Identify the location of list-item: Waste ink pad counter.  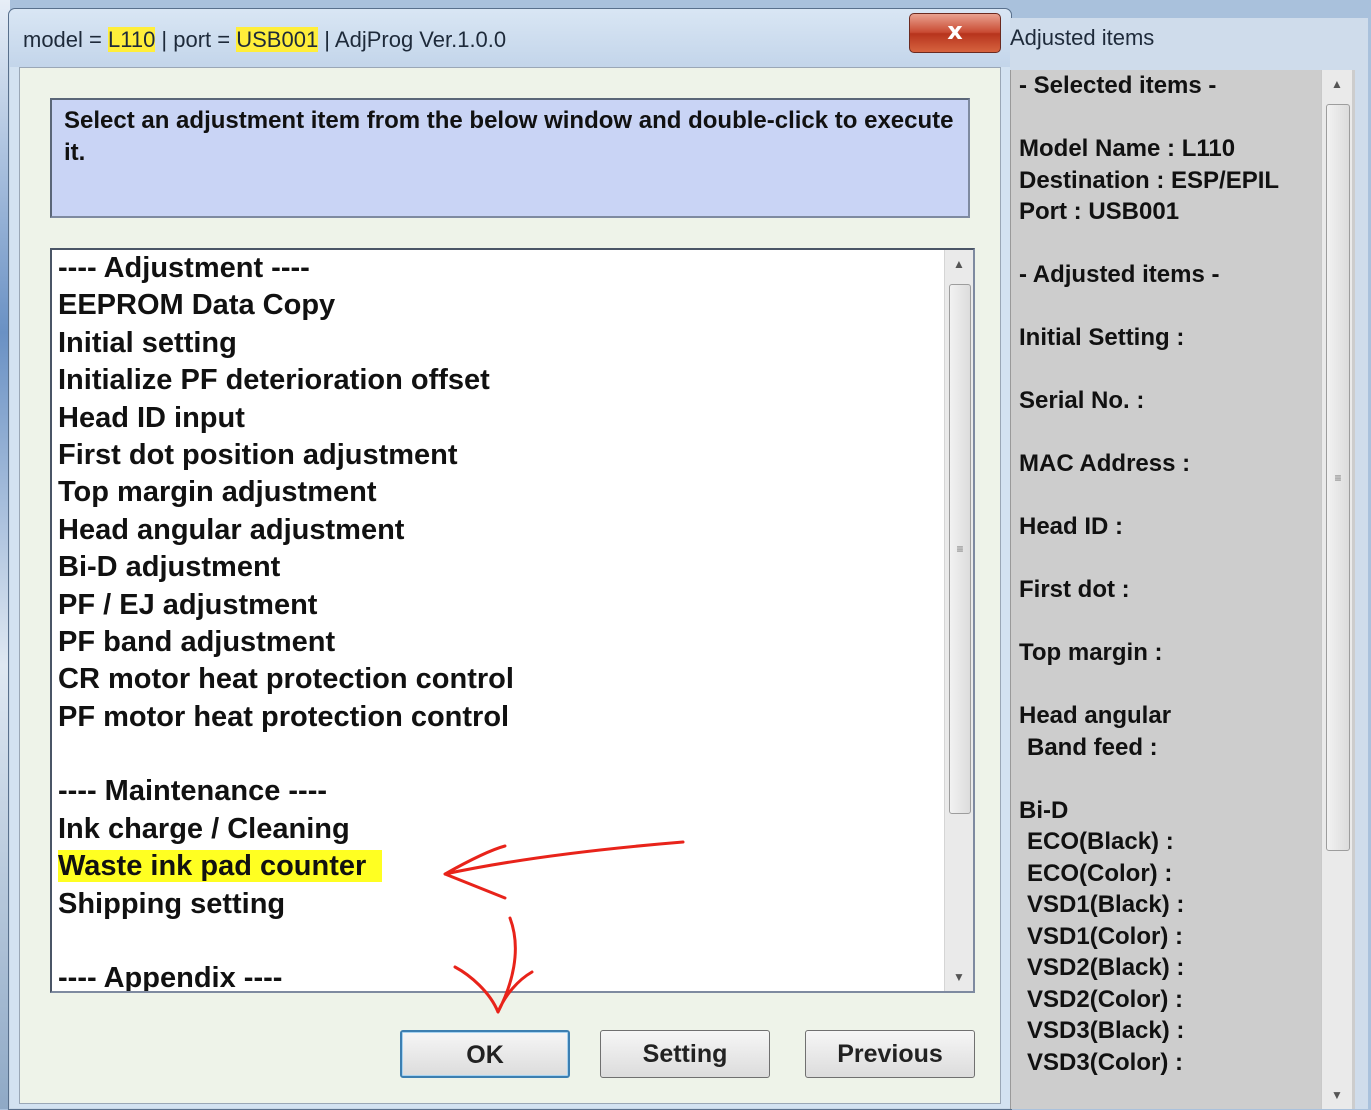
(498, 866).